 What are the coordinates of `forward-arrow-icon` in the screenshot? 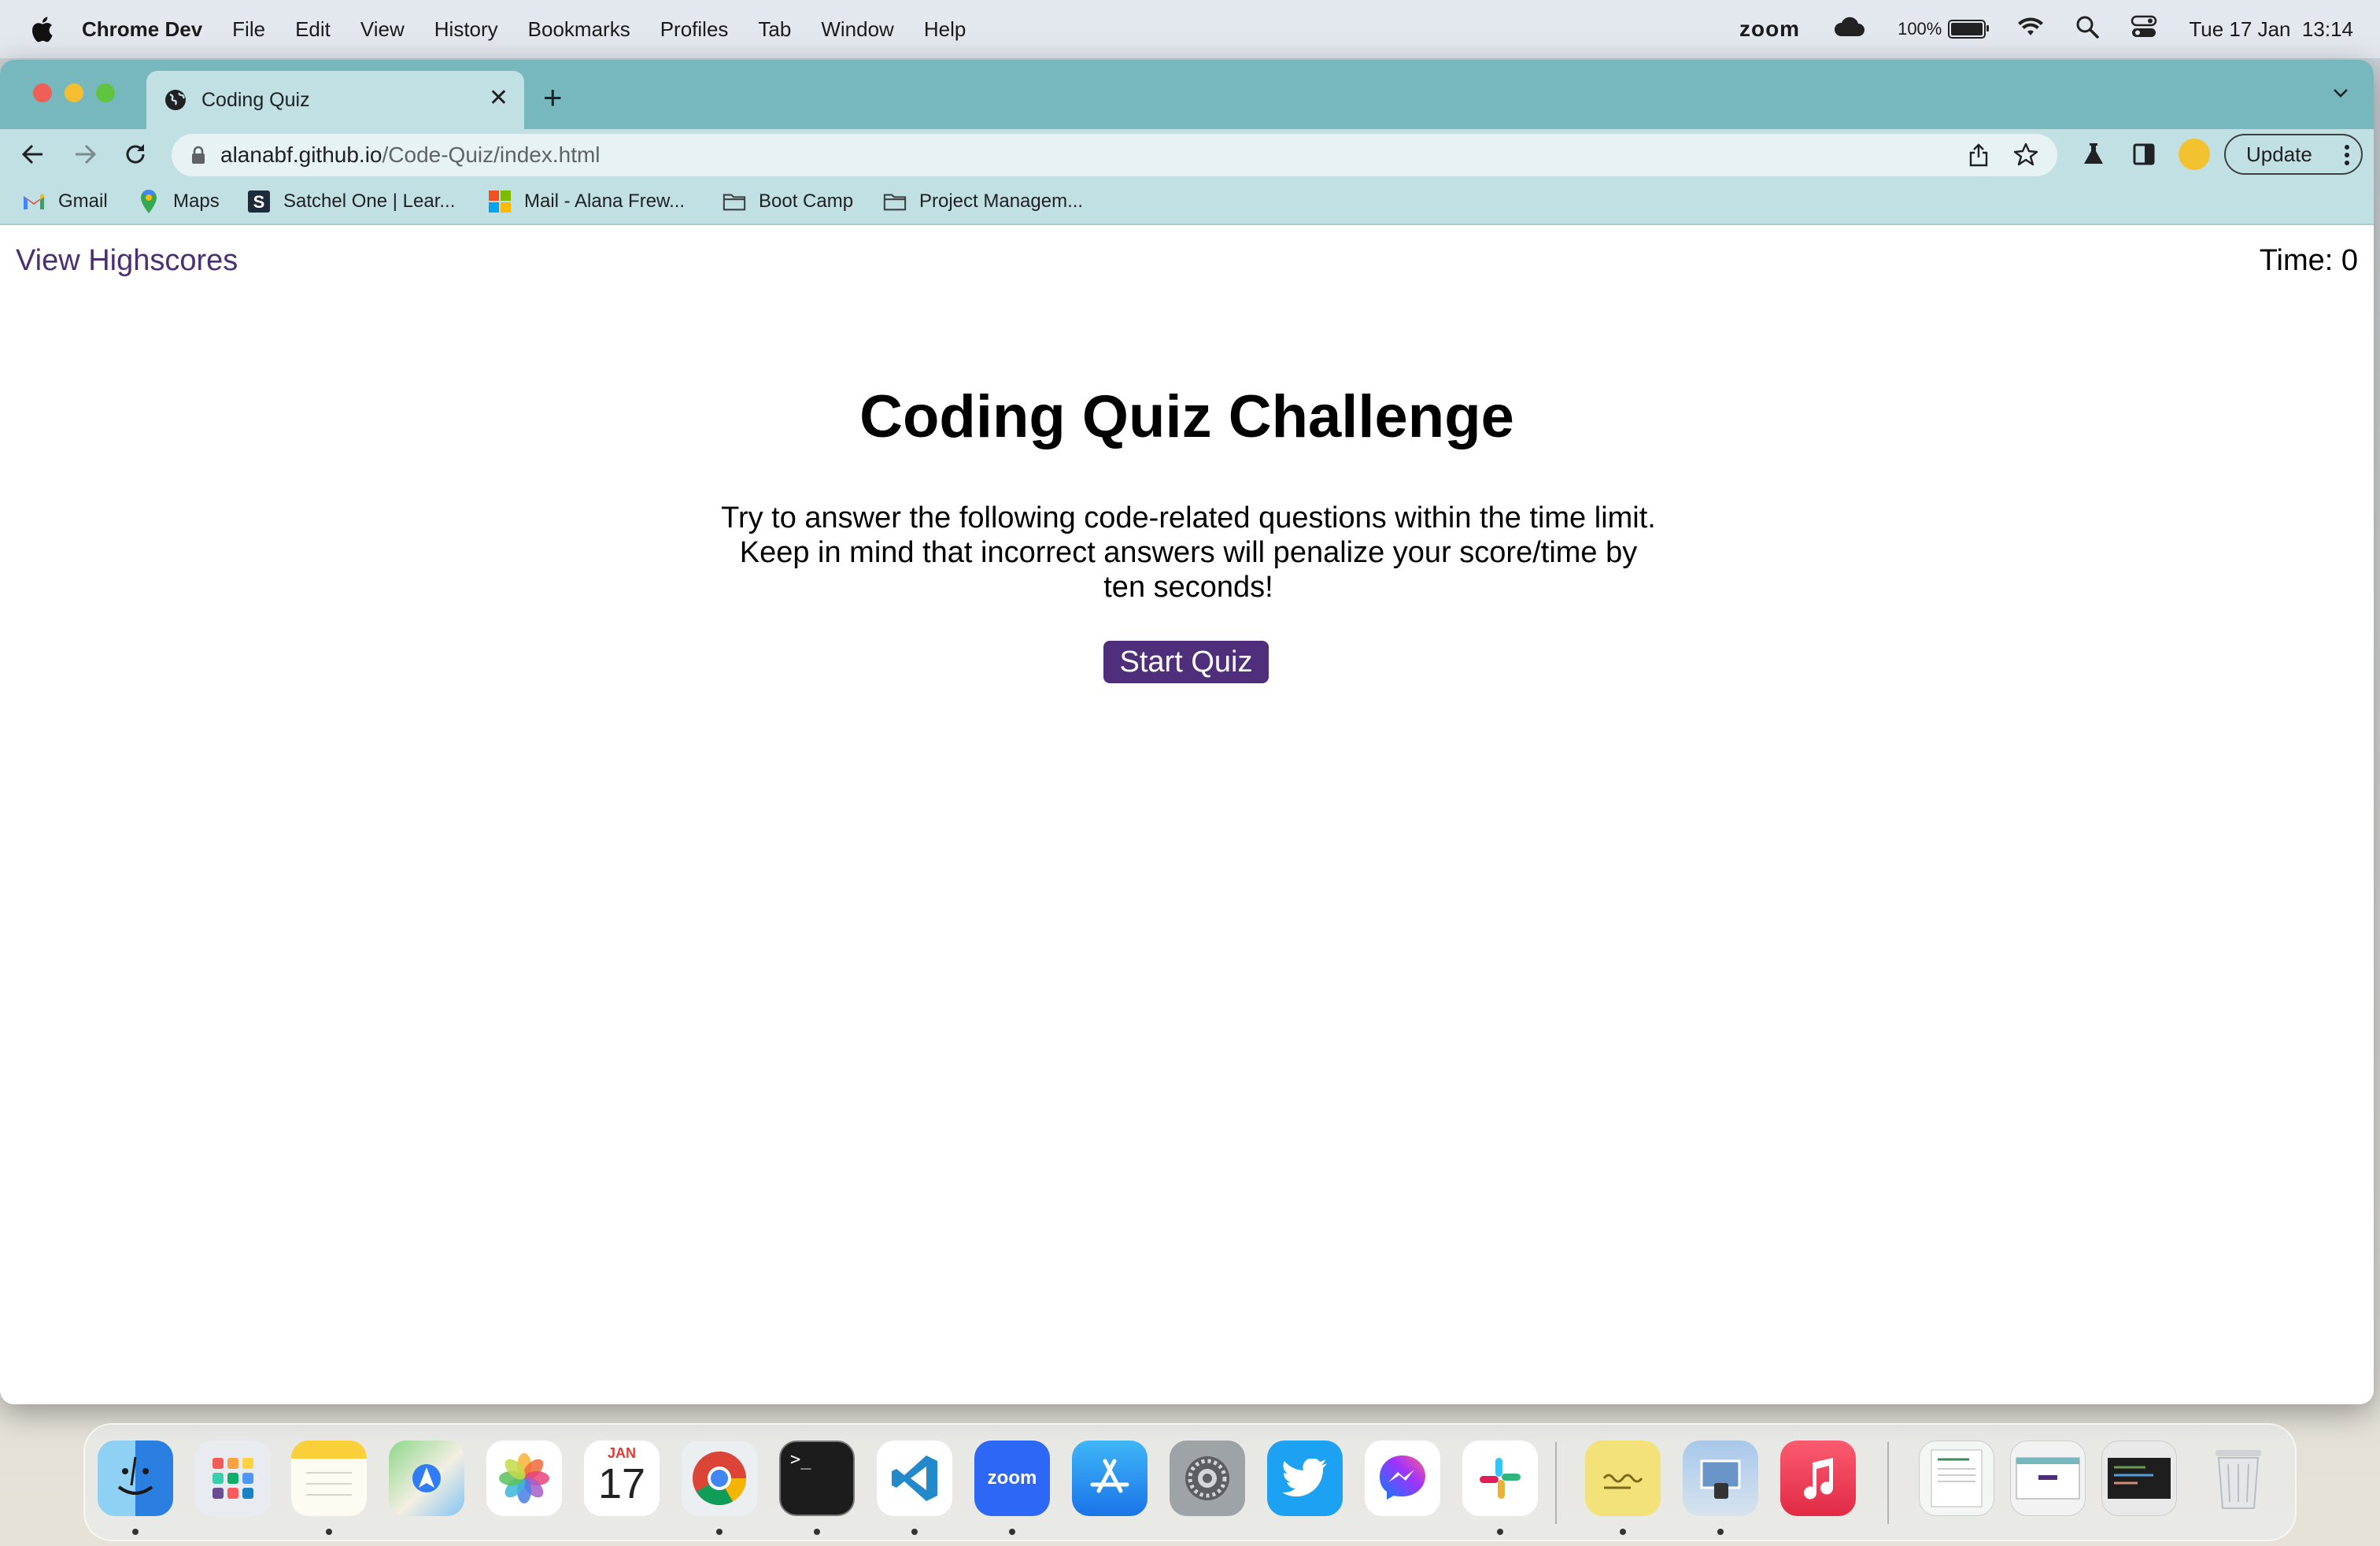 It's located at (85, 154).